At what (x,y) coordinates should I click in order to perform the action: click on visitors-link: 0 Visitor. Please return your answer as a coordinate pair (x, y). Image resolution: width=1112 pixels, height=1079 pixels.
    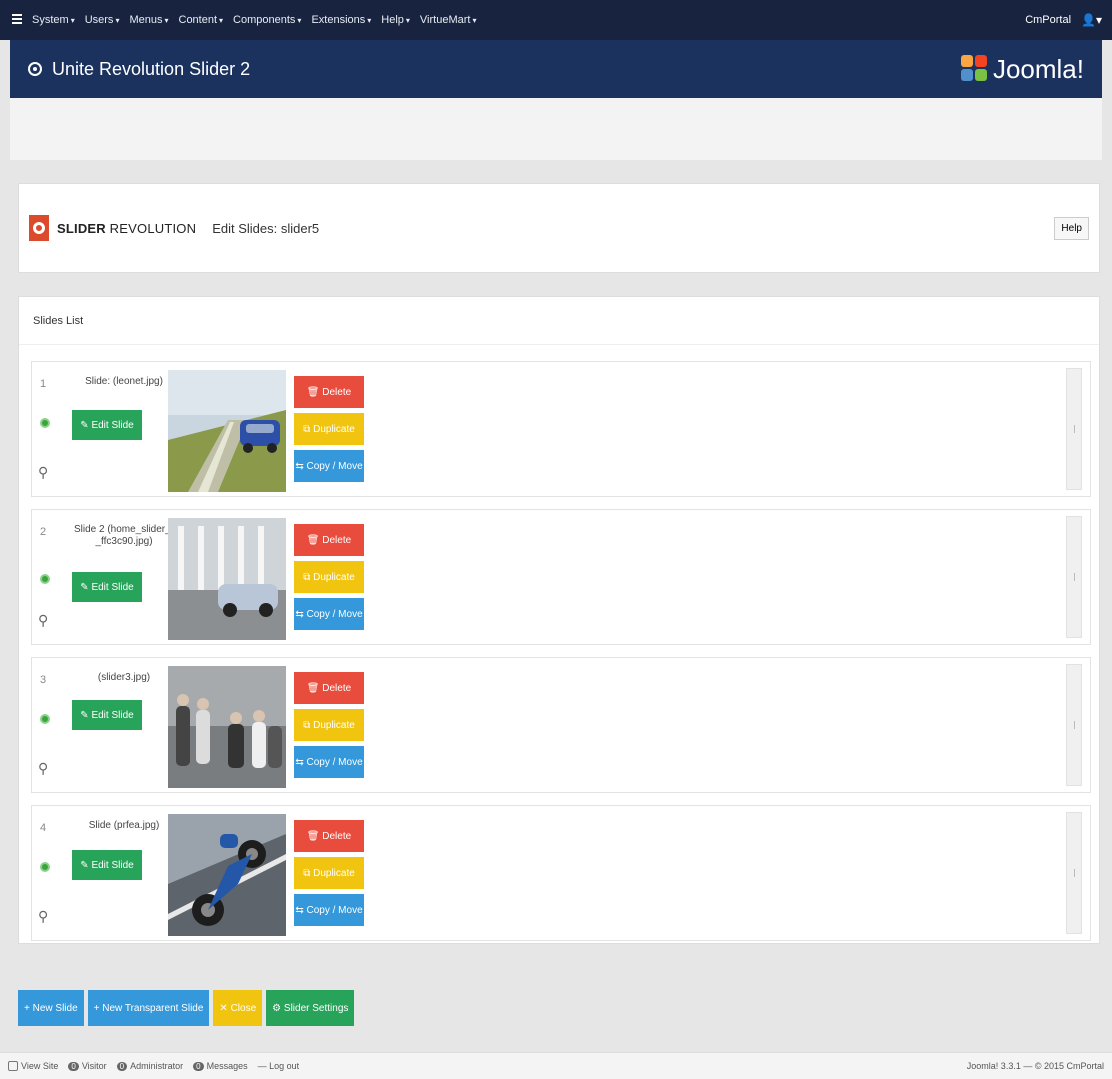
    Looking at the image, I should click on (87, 1066).